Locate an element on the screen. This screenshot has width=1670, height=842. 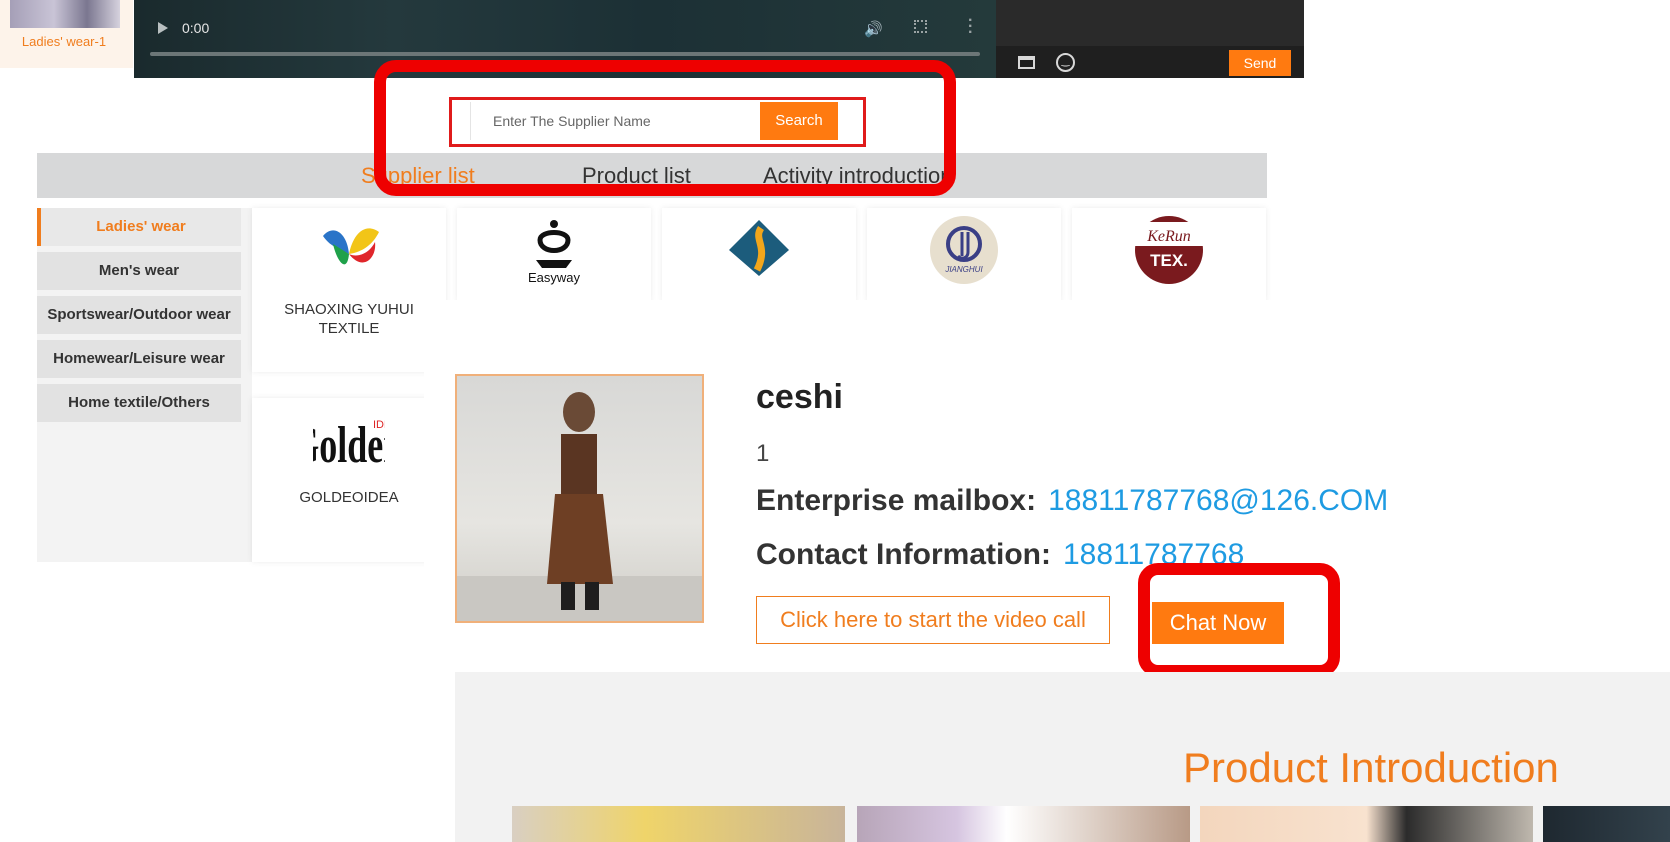
folder-icon is located at coordinates (1026, 62).